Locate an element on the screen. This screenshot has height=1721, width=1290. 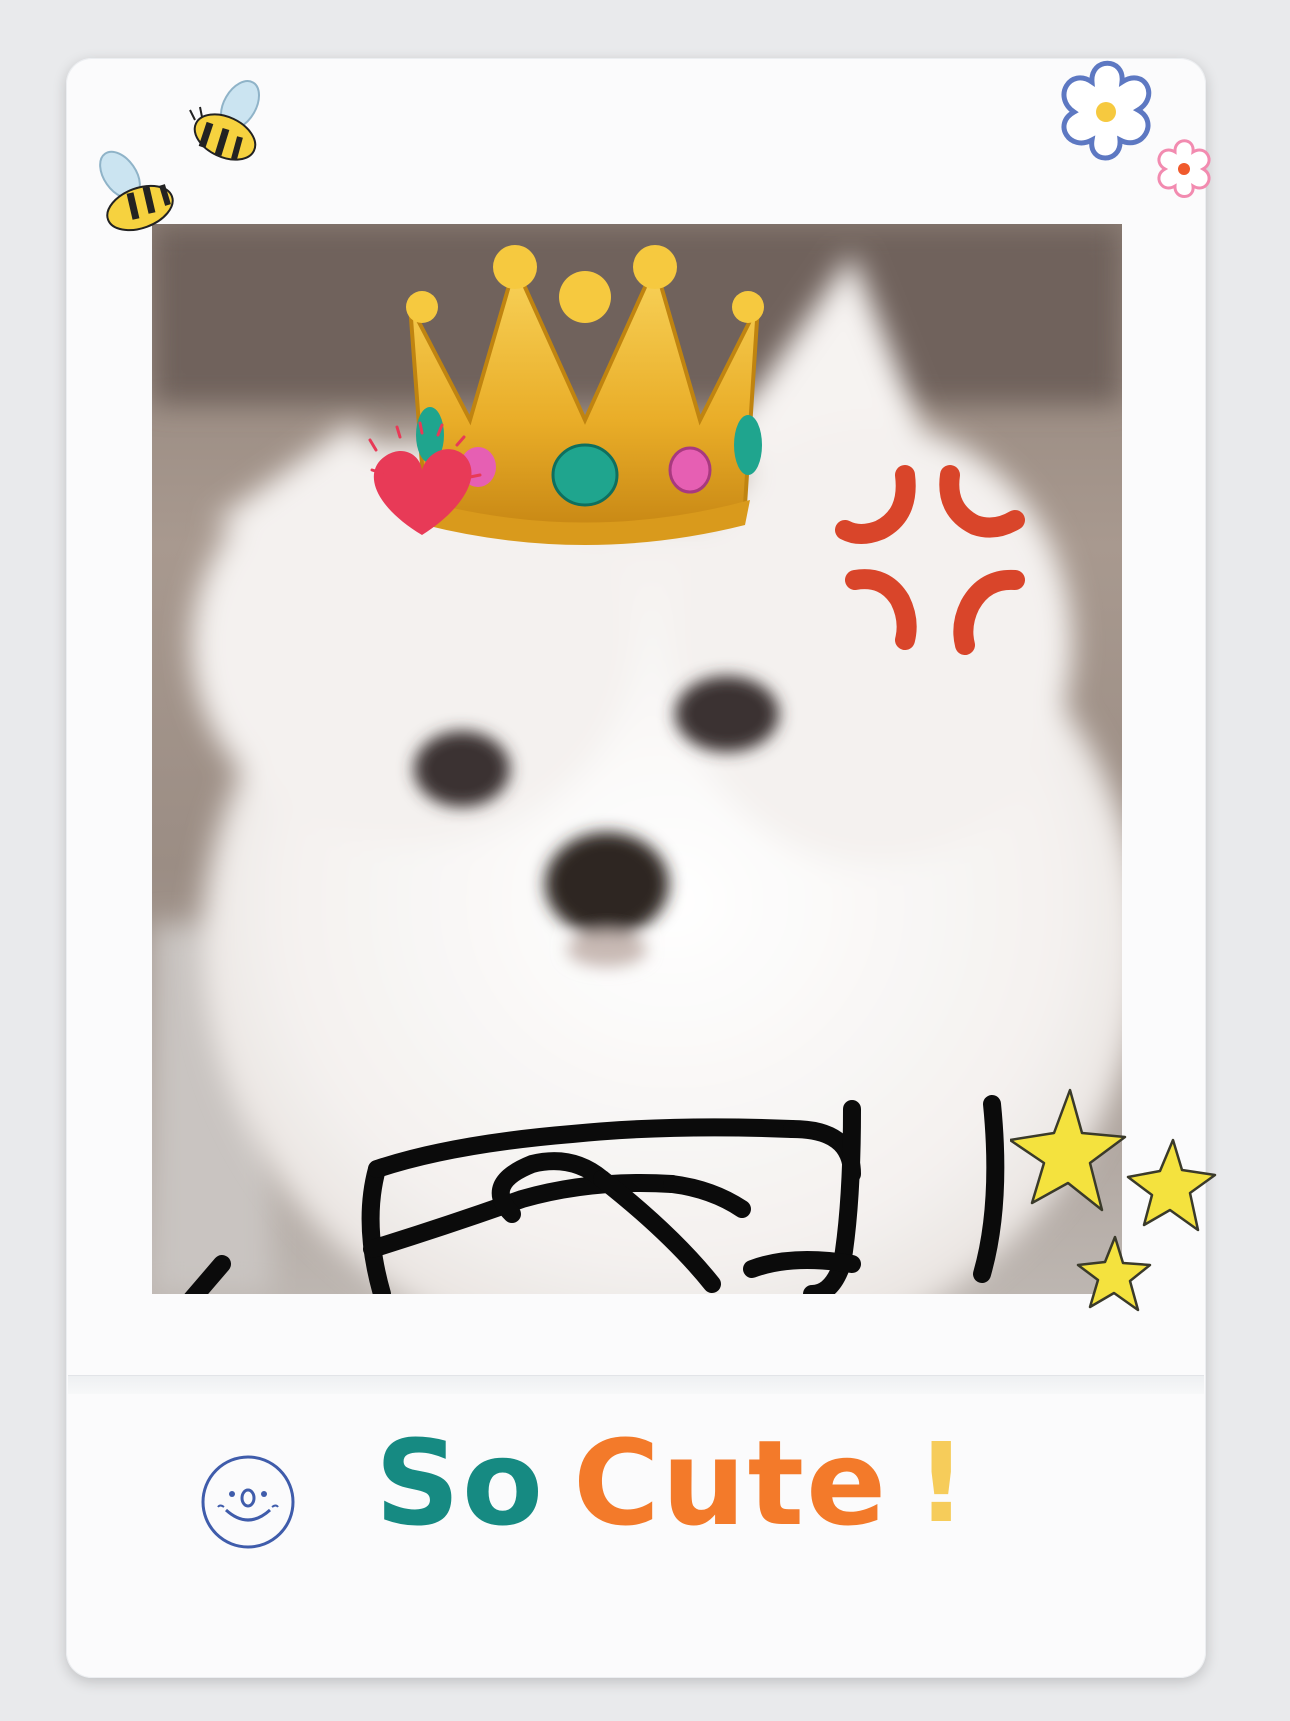
smiley-face-icon is located at coordinates (248, 1502).